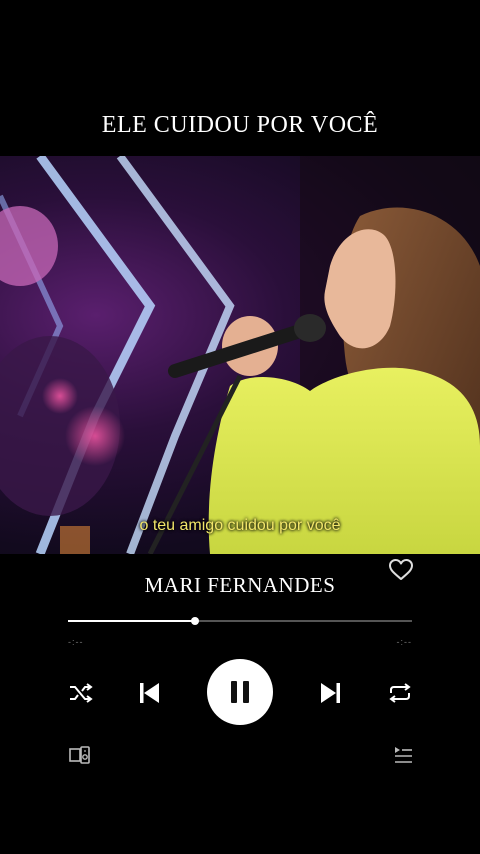 This screenshot has width=480, height=854. I want to click on shuffle-button, so click(81, 693).